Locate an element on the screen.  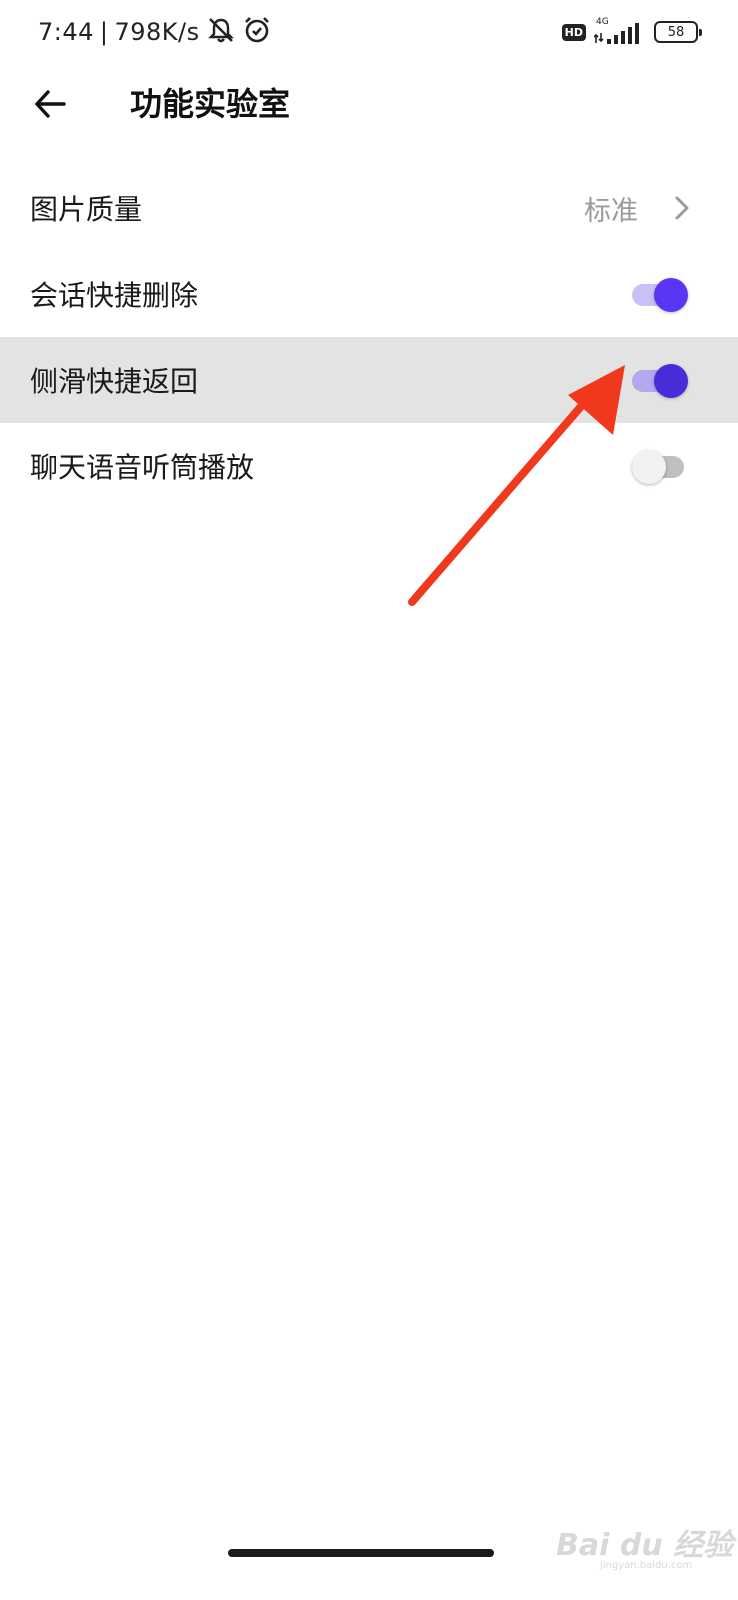
battery-icon: 58 is located at coordinates (678, 32).